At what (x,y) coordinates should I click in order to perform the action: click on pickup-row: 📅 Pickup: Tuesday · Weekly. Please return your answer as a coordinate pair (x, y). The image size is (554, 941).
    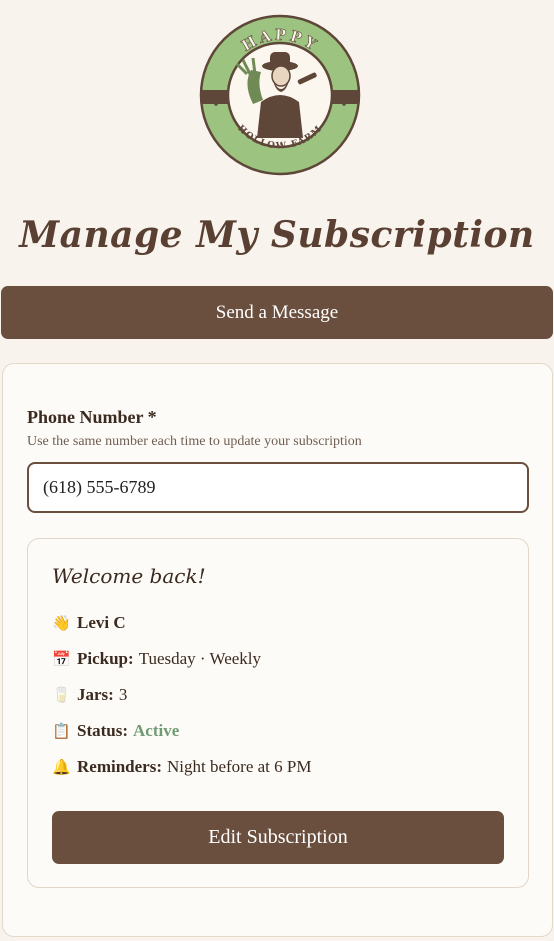
    Looking at the image, I should click on (156, 659).